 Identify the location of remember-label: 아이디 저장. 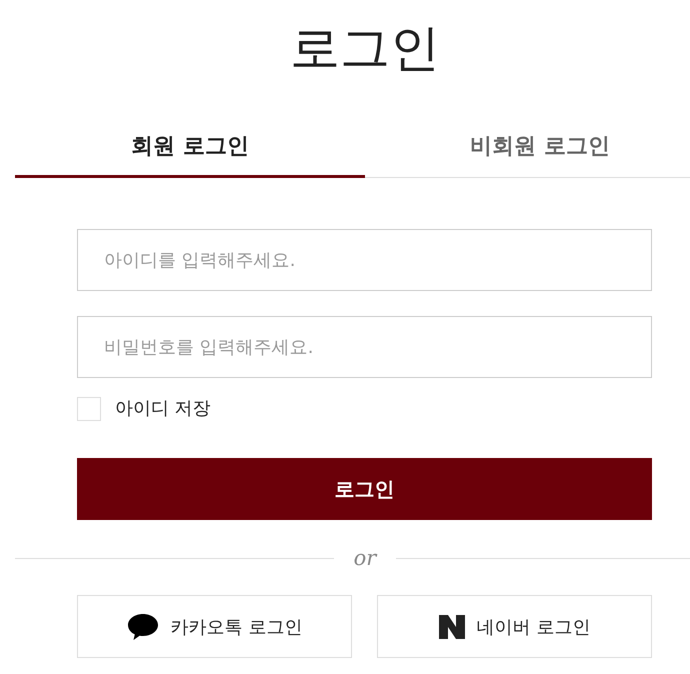
(163, 409).